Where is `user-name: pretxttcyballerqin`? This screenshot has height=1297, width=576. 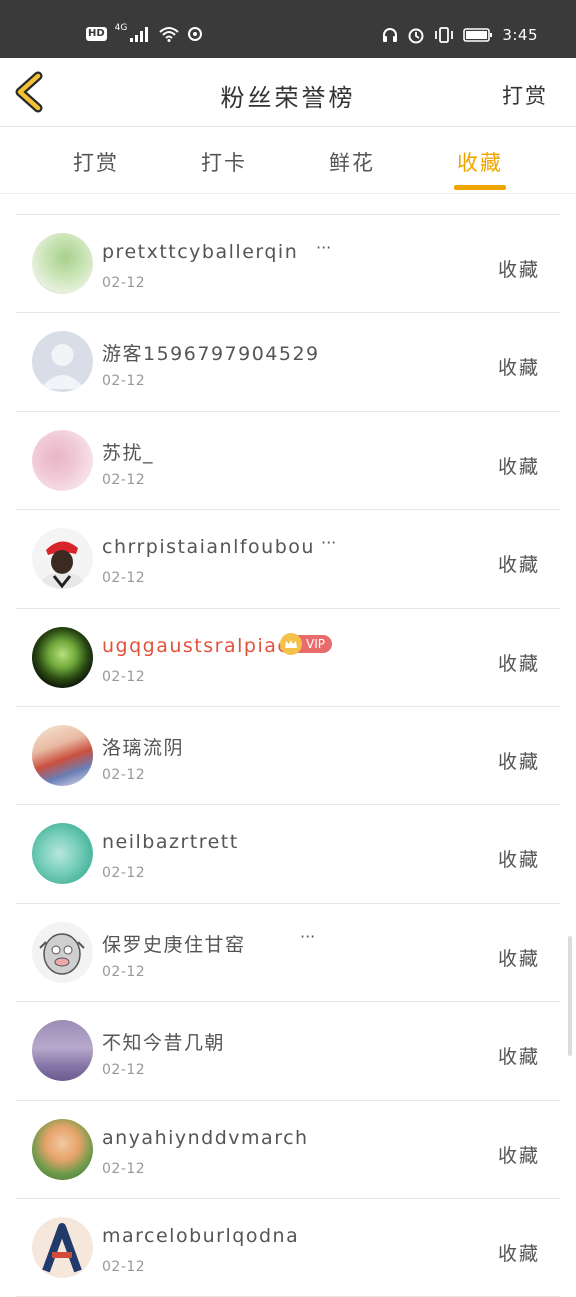 user-name: pretxttcyballerqin is located at coordinates (200, 252).